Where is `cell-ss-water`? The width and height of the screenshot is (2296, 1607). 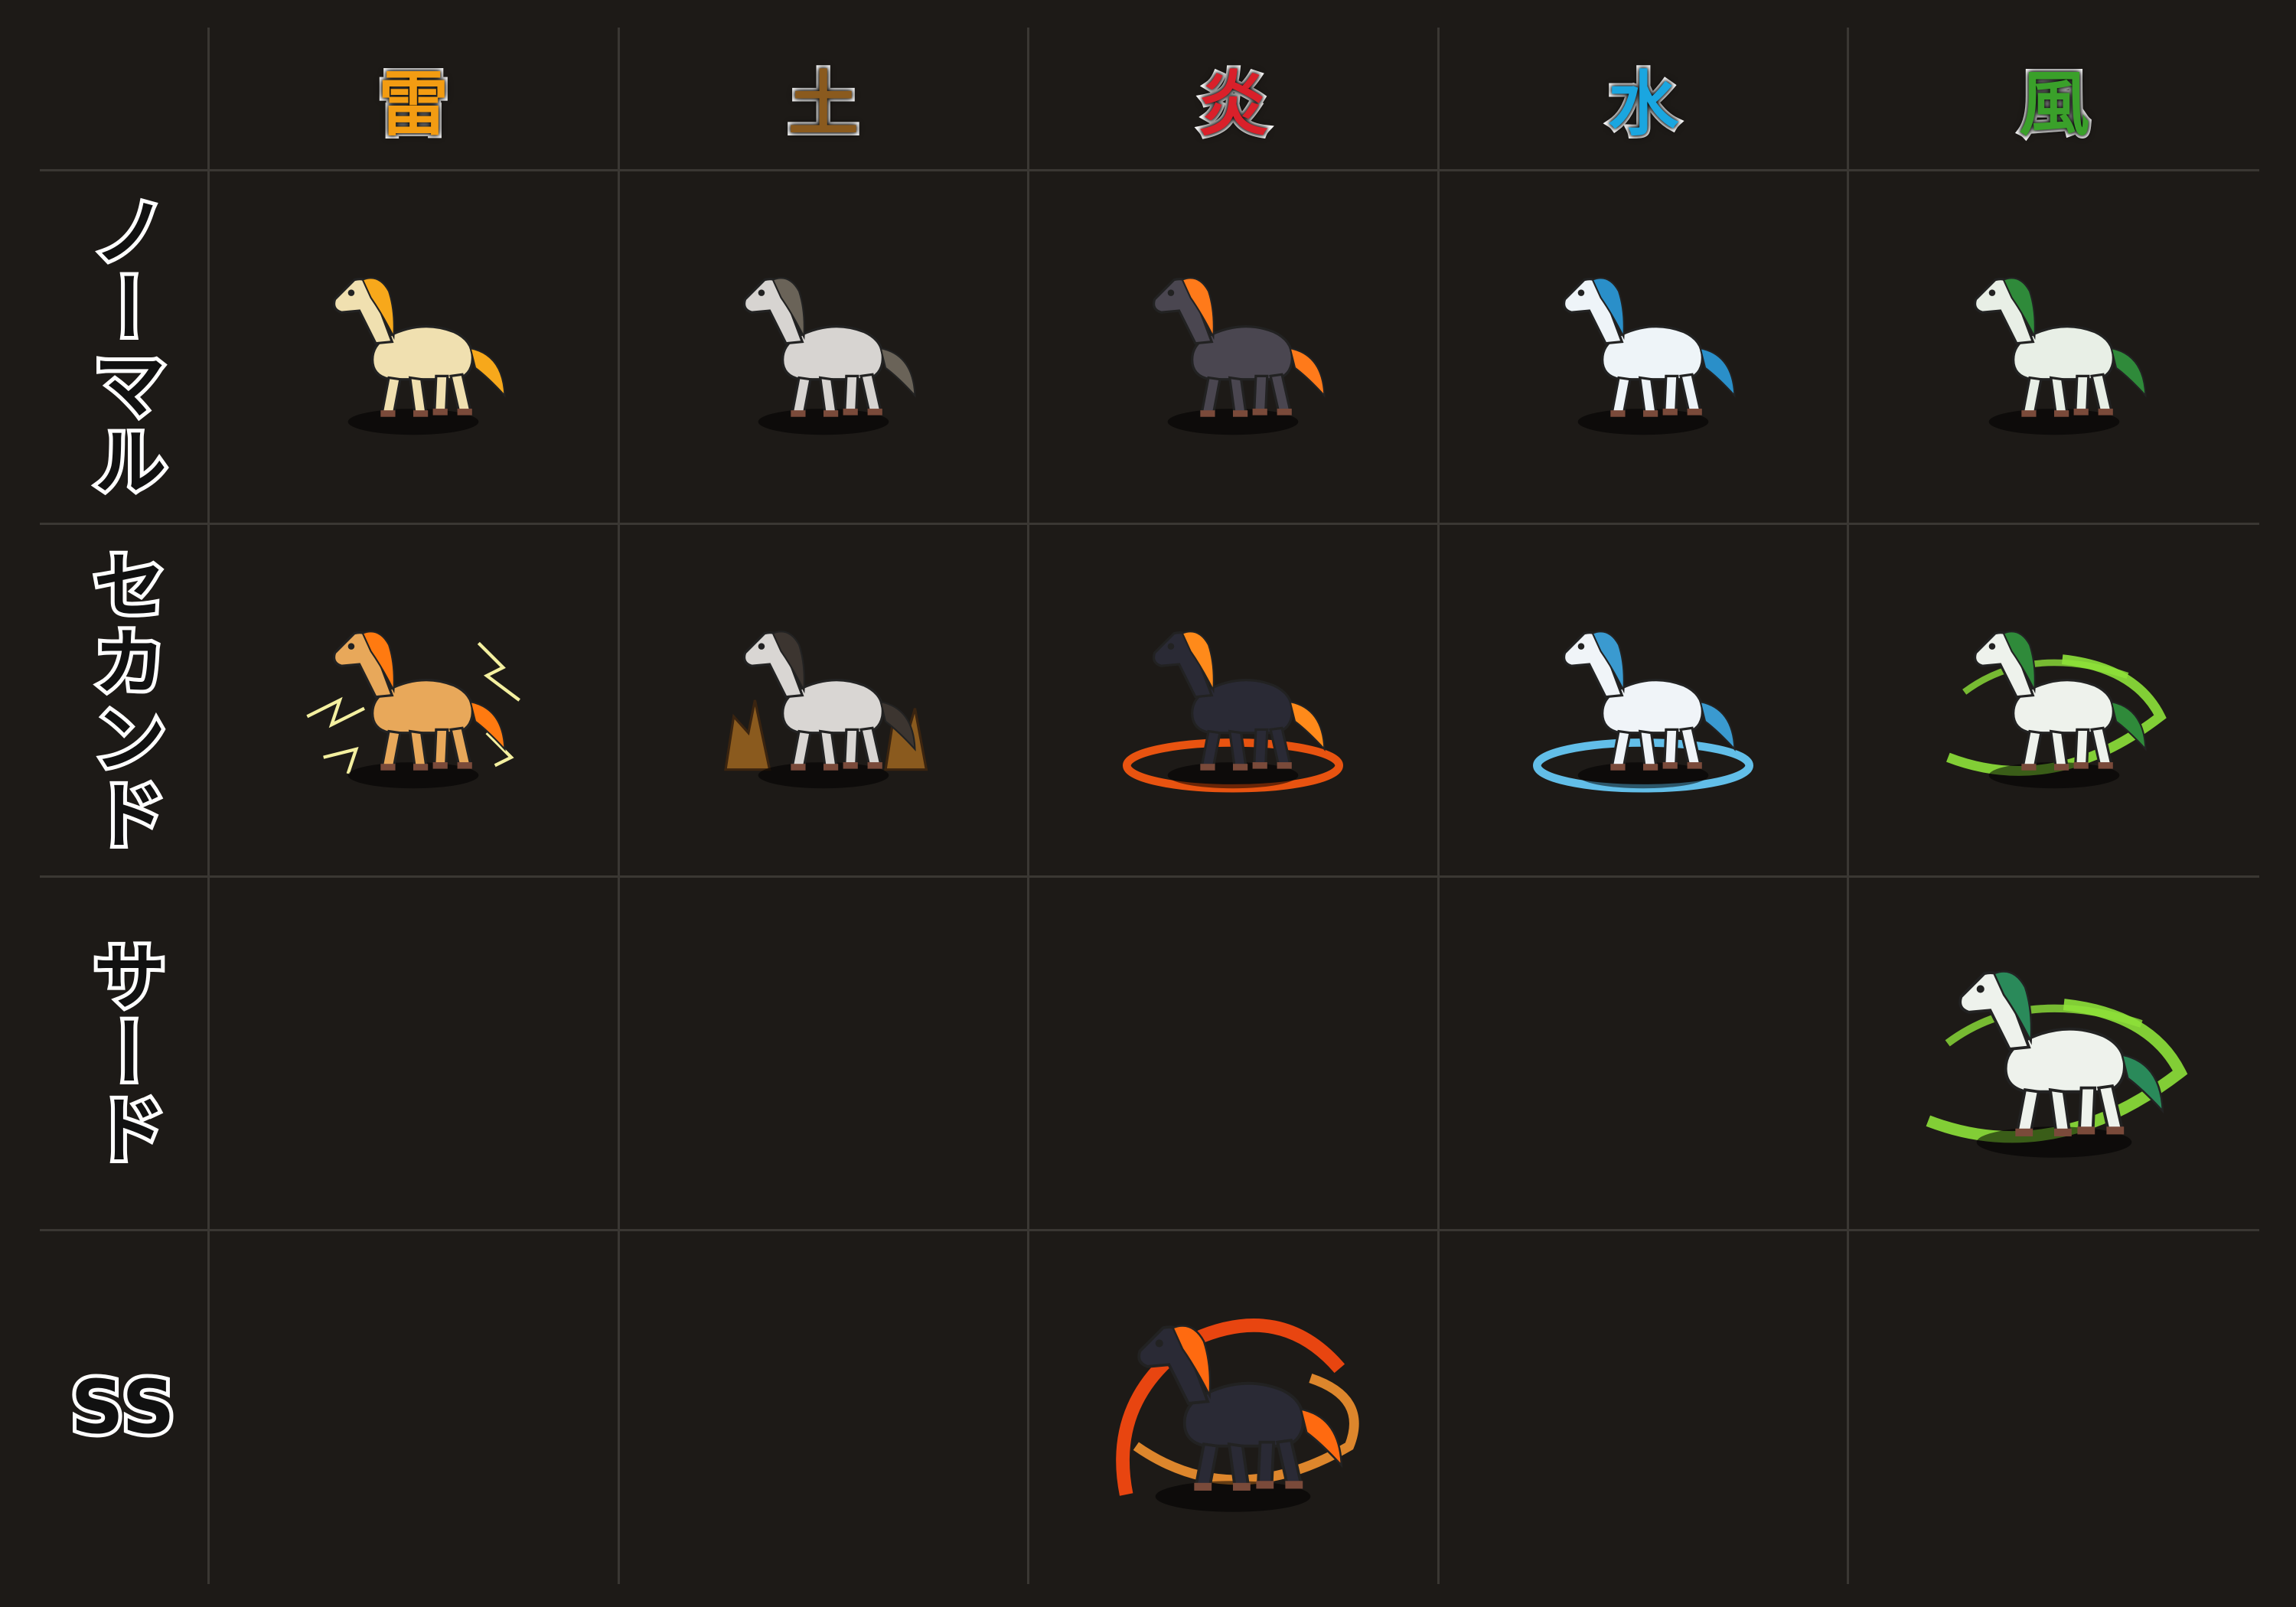 cell-ss-water is located at coordinates (1645, 1407).